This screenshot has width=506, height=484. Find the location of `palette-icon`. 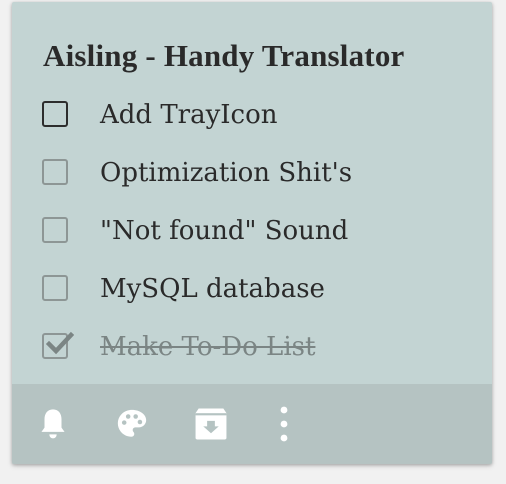

palette-icon is located at coordinates (132, 423).